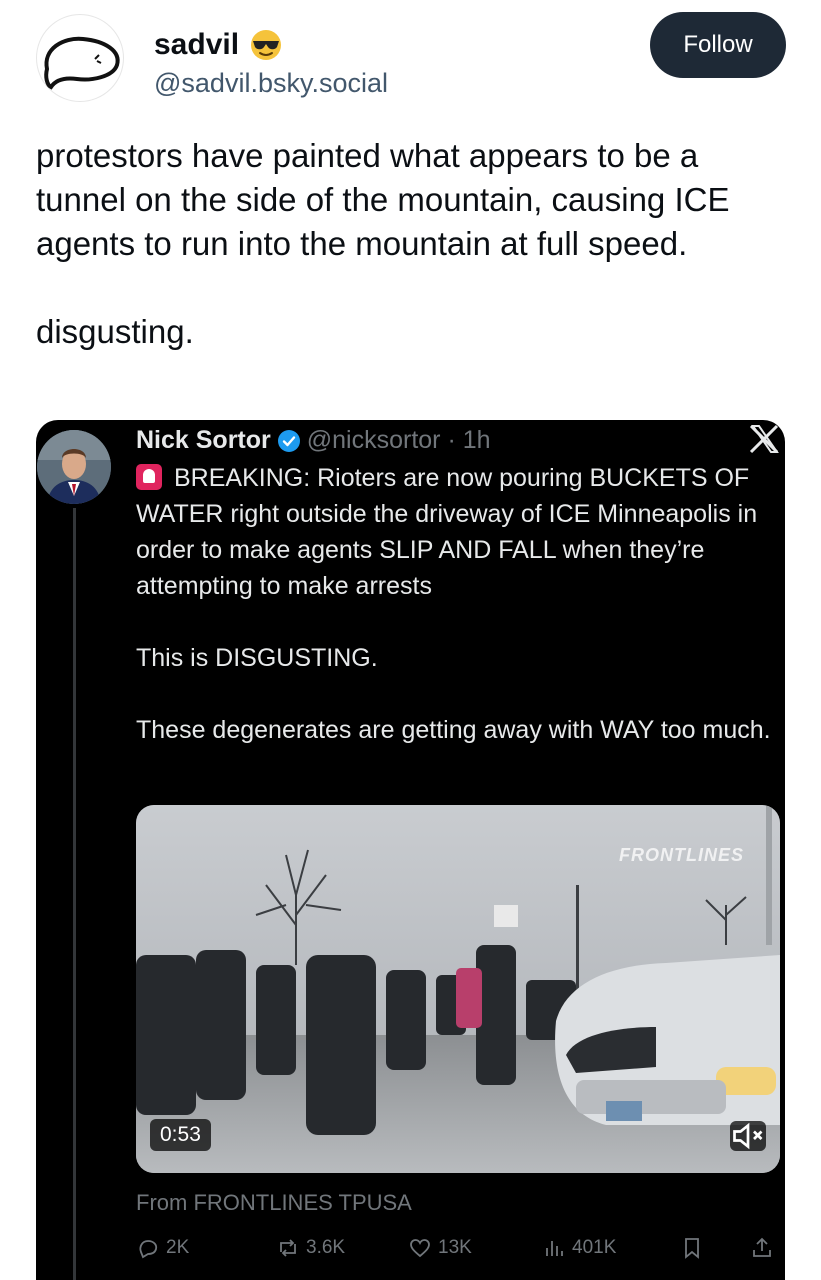 The width and height of the screenshot is (821, 1280). I want to click on repost-action: 3.6K, so click(310, 1248).